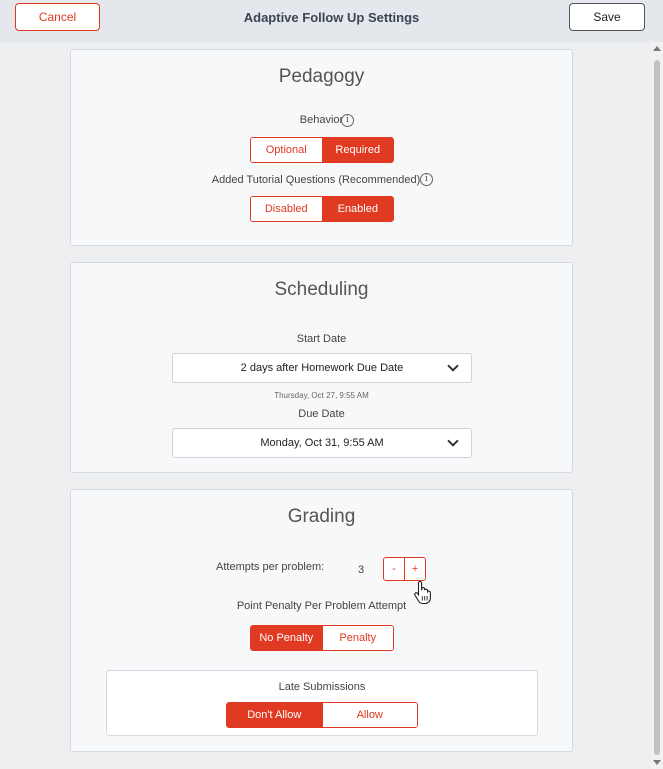 Image resolution: width=663 pixels, height=769 pixels. I want to click on attempts-value: 3, so click(361, 570).